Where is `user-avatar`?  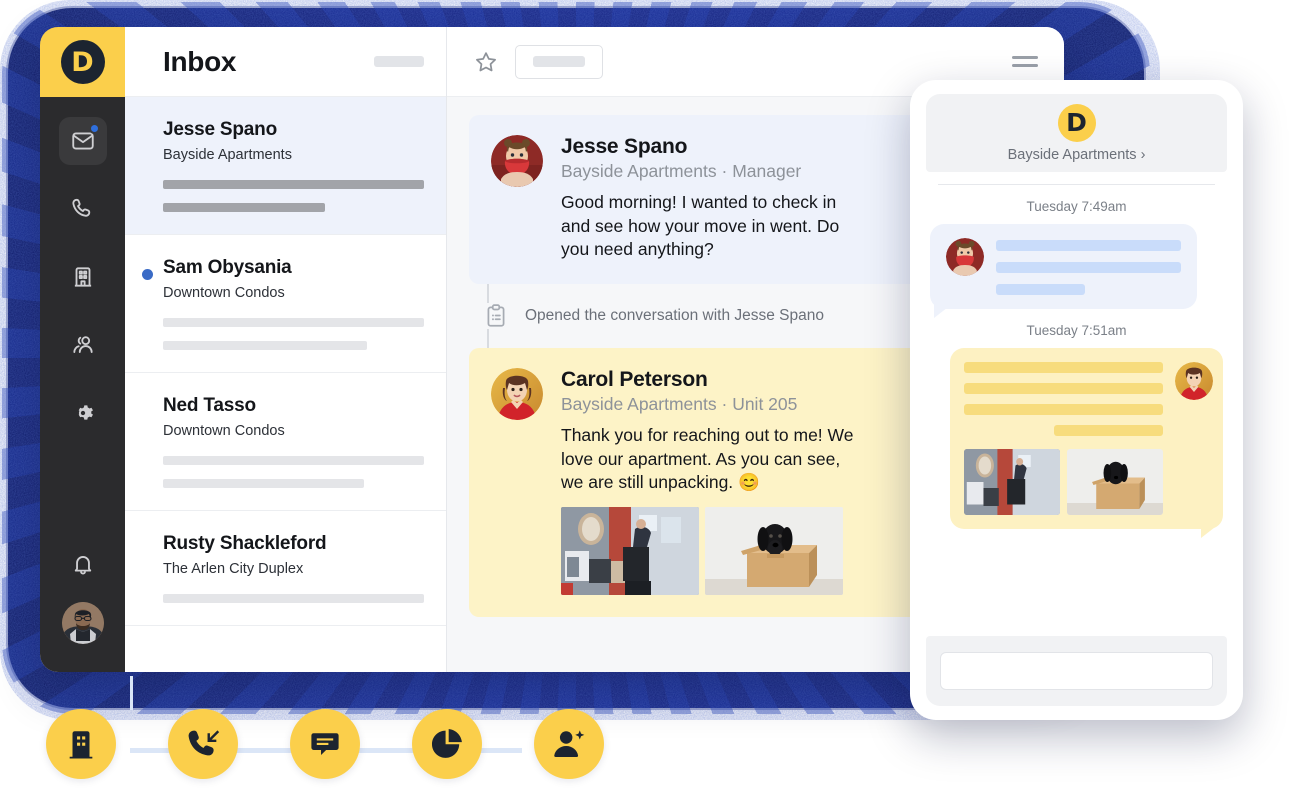 user-avatar is located at coordinates (82, 623).